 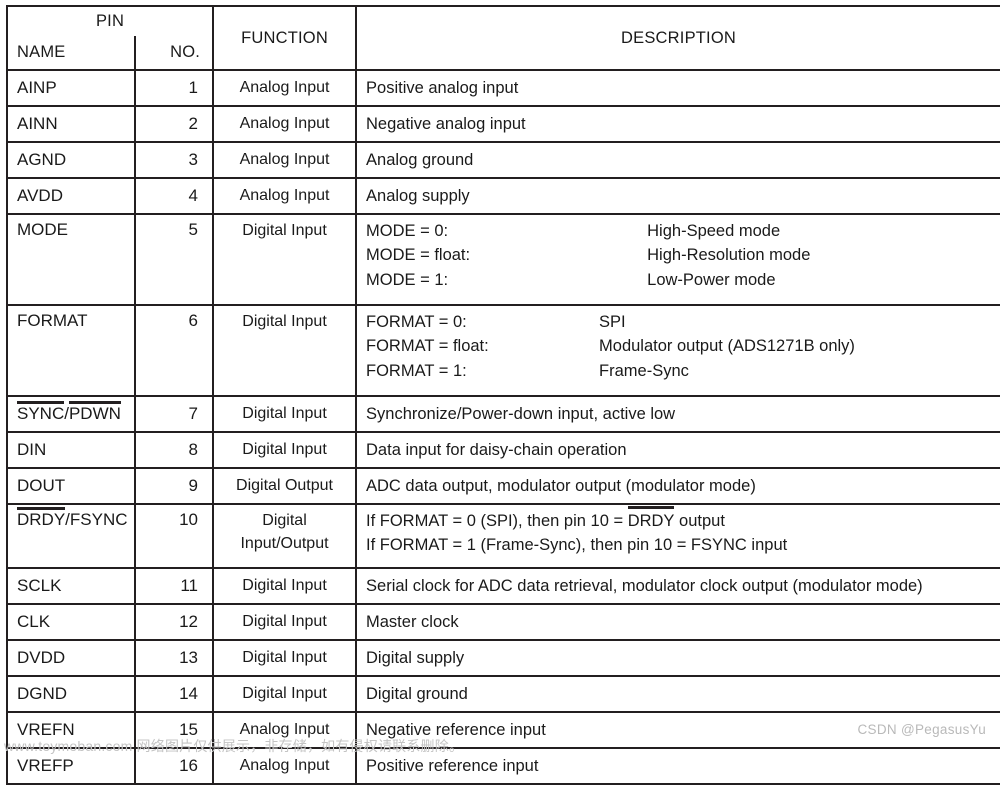 What do you see at coordinates (677, 694) in the screenshot?
I see `cell-description: Digital ground` at bounding box center [677, 694].